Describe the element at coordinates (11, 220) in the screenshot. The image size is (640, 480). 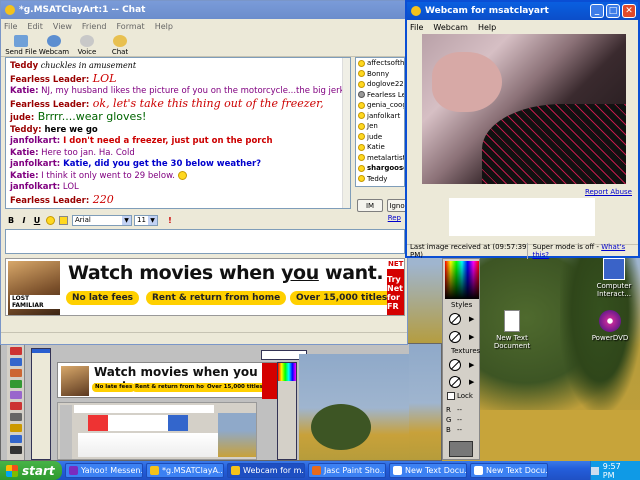
I see `bold-button: B` at that location.